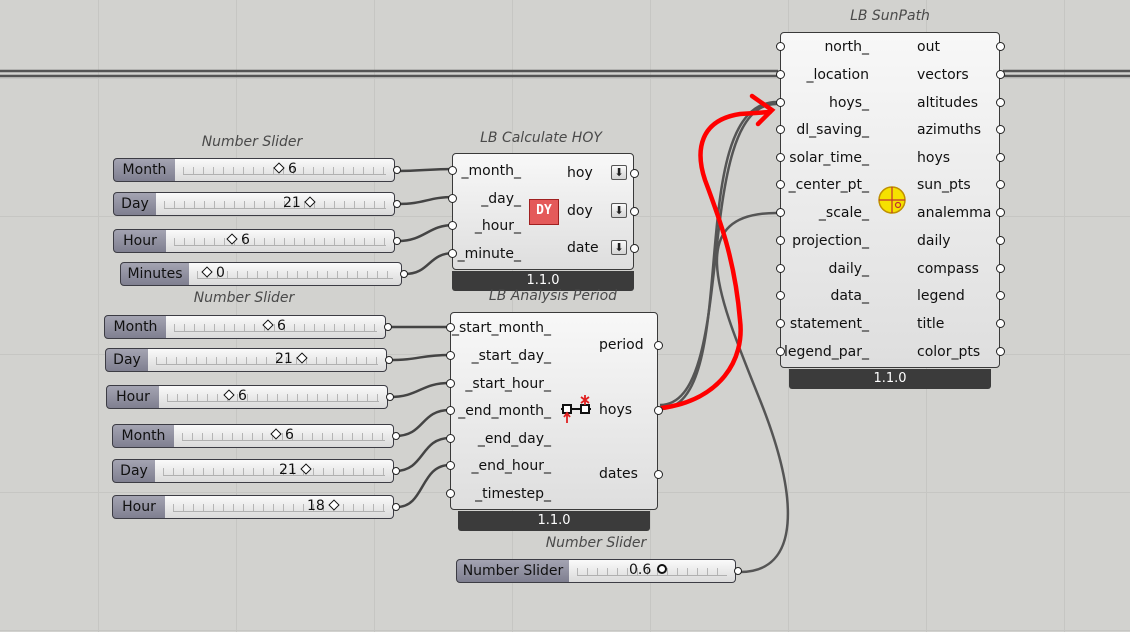 The height and width of the screenshot is (632, 1130). Describe the element at coordinates (829, 324) in the screenshot. I see `input-statement: statement_` at that location.